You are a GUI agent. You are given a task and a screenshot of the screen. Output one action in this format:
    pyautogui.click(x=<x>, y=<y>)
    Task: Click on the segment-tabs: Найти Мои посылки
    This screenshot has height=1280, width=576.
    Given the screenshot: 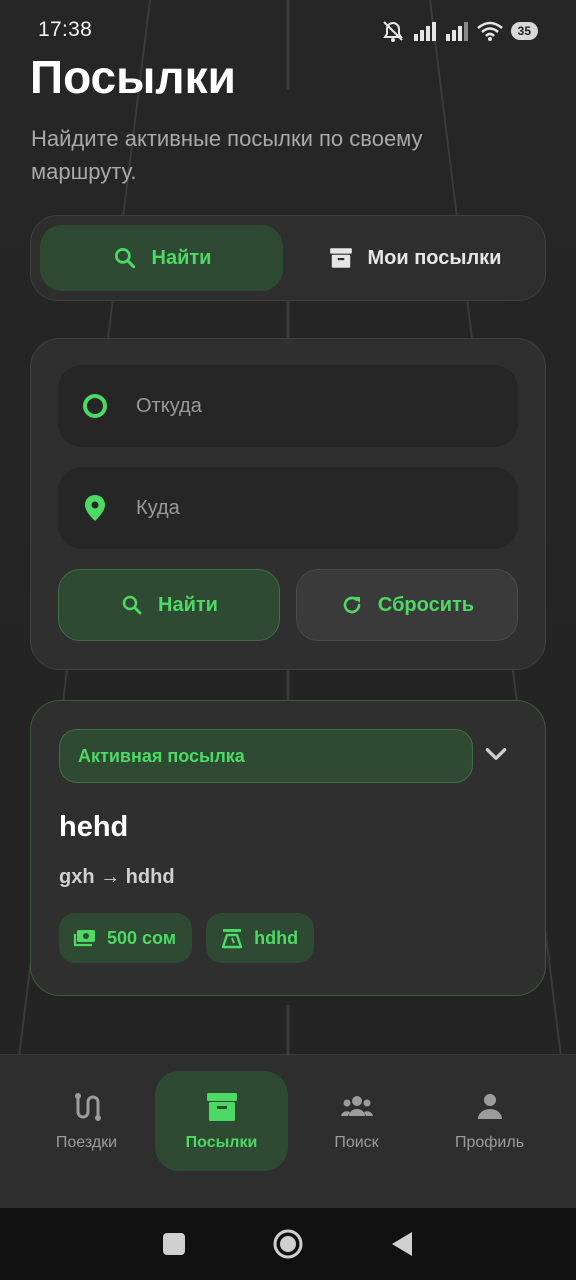 What is the action you would take?
    pyautogui.click(x=288, y=258)
    